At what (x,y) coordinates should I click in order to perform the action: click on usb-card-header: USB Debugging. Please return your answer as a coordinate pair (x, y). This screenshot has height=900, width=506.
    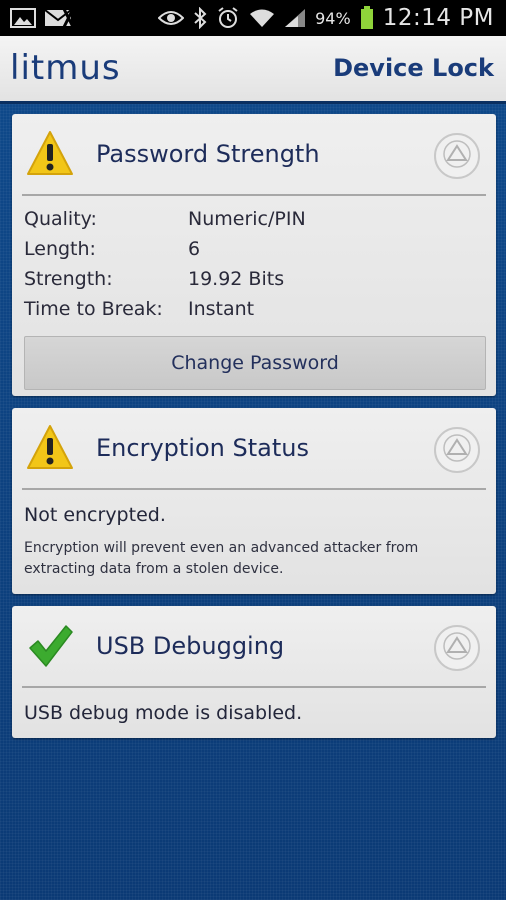
    Looking at the image, I should click on (254, 647).